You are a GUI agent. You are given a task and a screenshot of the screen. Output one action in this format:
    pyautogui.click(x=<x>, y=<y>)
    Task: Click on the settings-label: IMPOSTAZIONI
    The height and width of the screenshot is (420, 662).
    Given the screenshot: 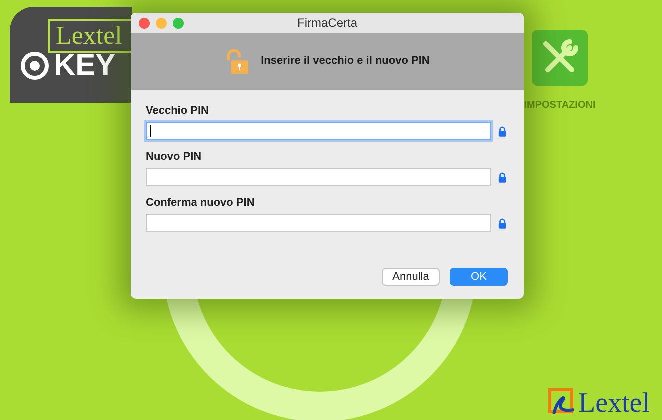 What is the action you would take?
    pyautogui.click(x=560, y=106)
    